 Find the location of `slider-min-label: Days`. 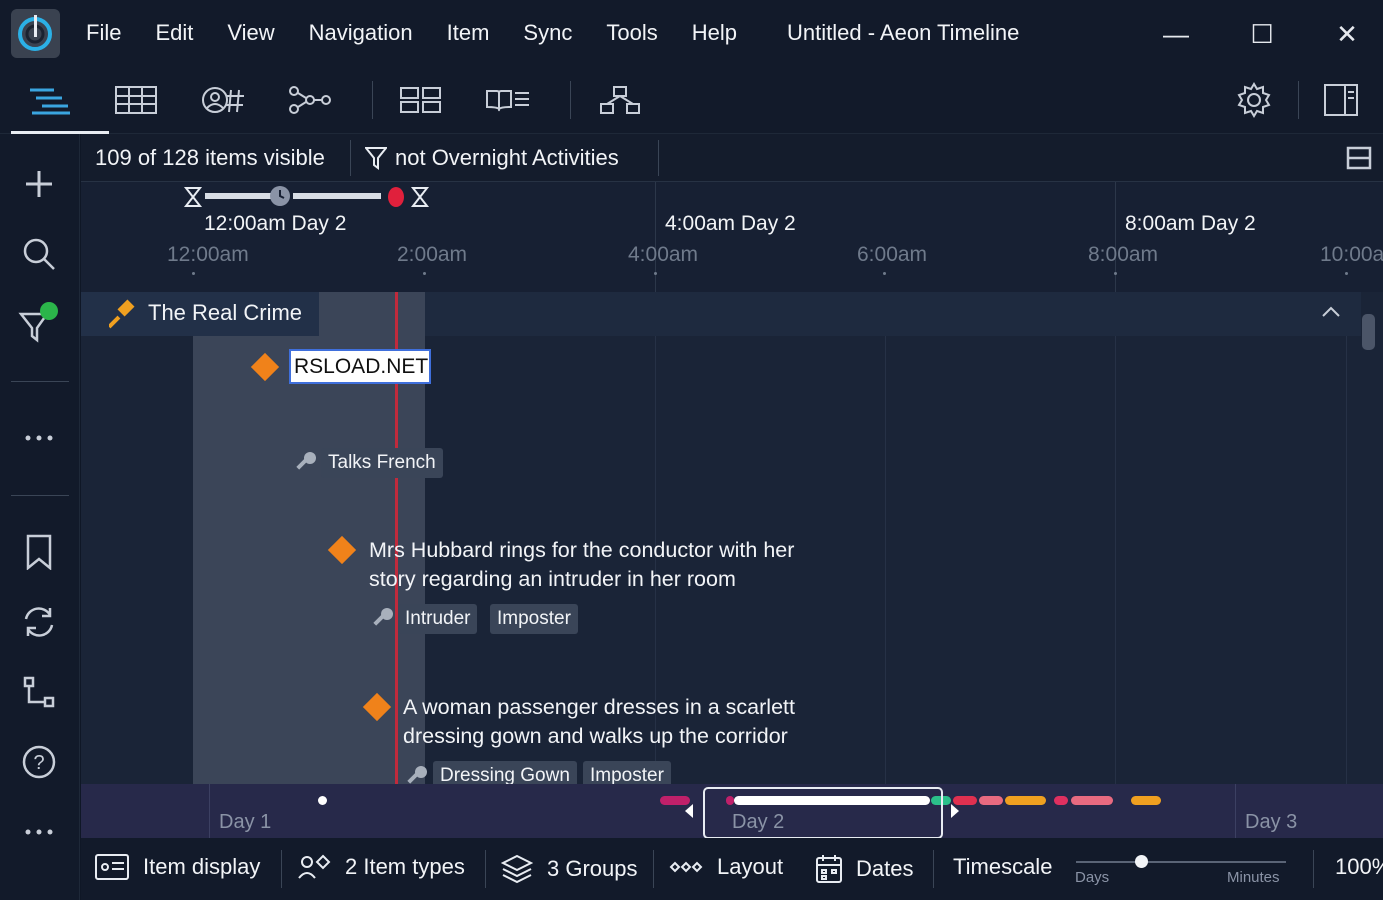

slider-min-label: Days is located at coordinates (1092, 877).